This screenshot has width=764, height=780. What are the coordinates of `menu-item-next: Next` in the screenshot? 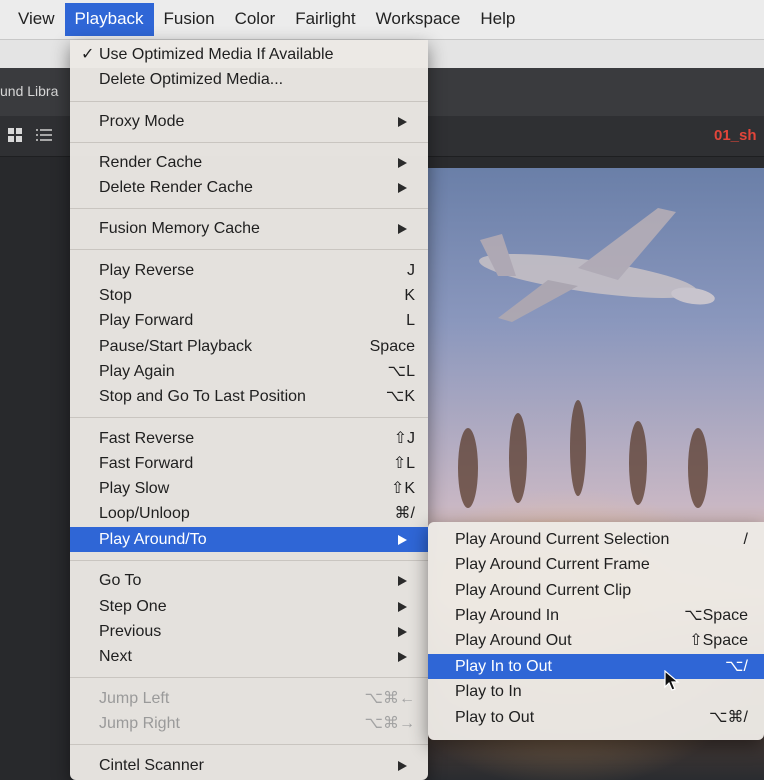 It's located at (249, 656).